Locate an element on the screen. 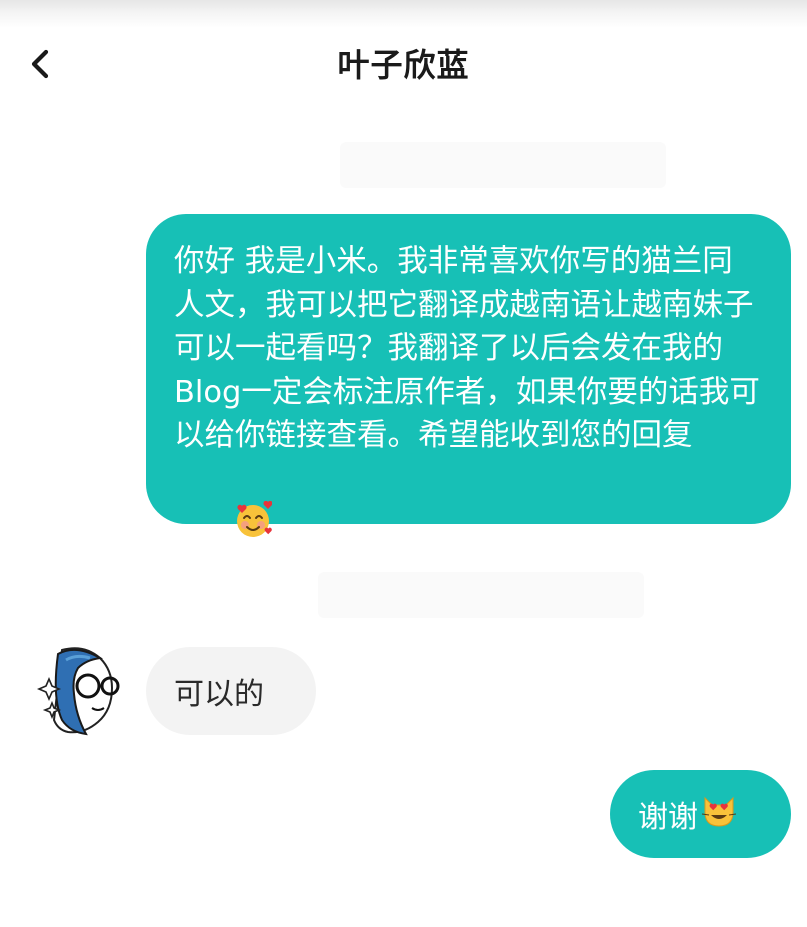 This screenshot has height=927, width=807. watermark-area is located at coordinates (503, 165).